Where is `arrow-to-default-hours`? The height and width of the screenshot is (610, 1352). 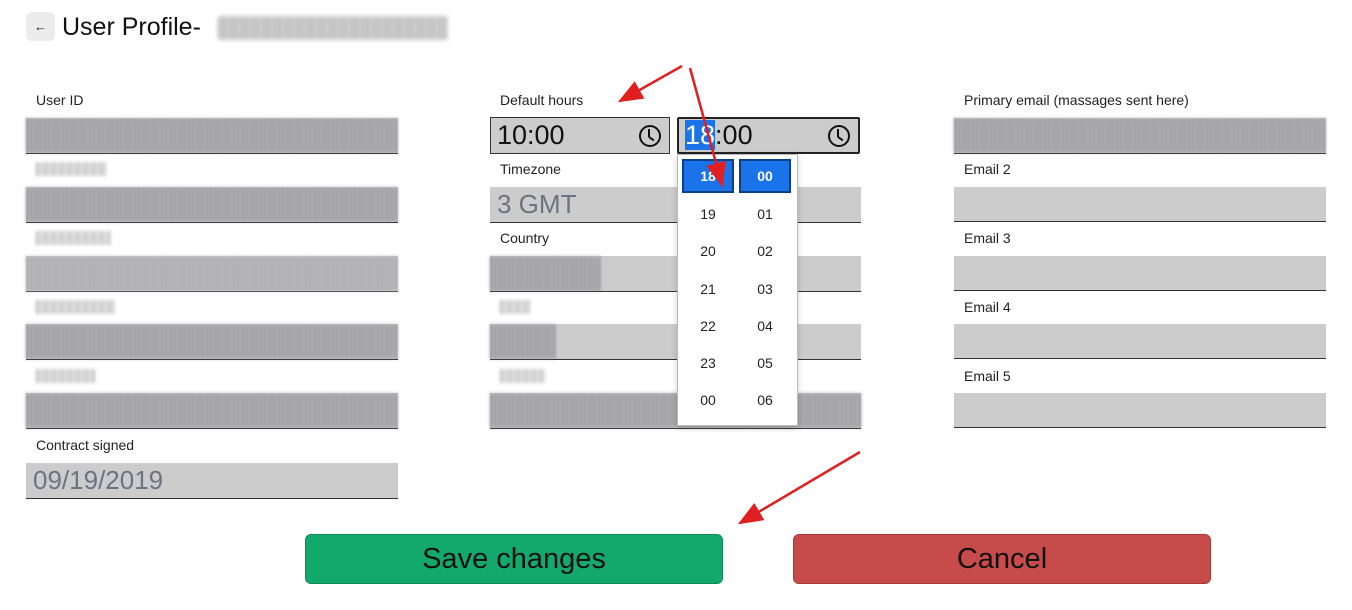
arrow-to-default-hours is located at coordinates (650, 83).